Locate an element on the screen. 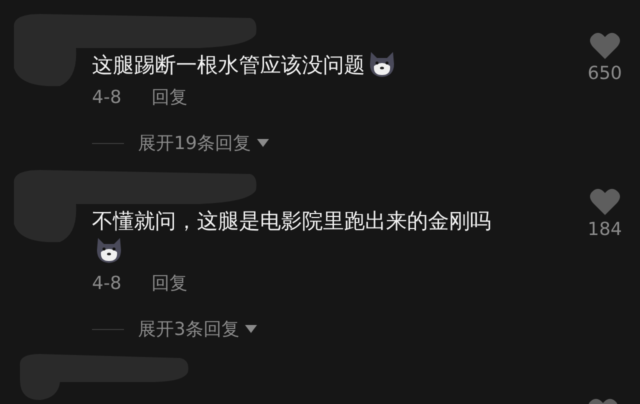 Image resolution: width=640 pixels, height=404 pixels. expand-replies-link: 展开19条回复 is located at coordinates (194, 143).